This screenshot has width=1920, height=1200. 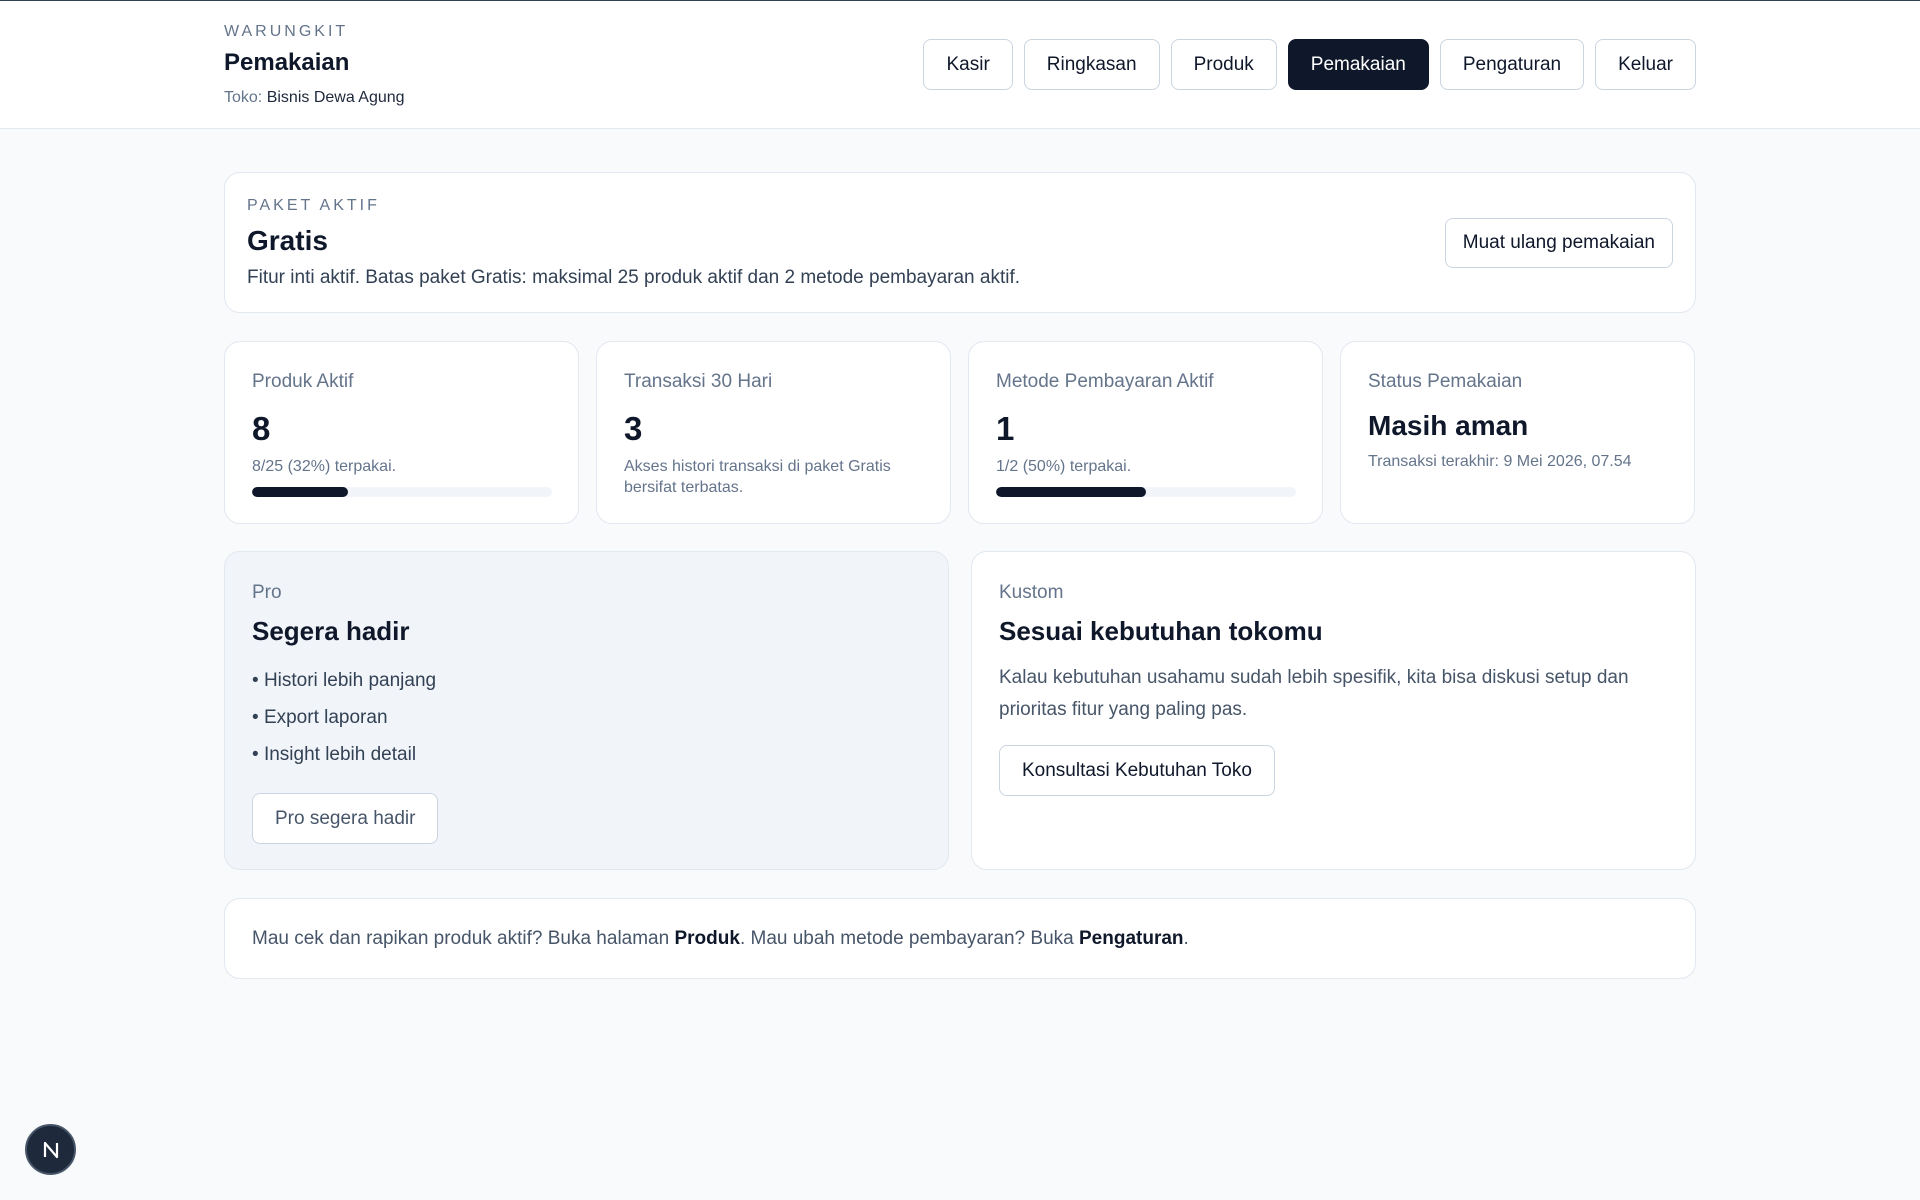 What do you see at coordinates (633, 428) in the screenshot?
I see `stat-value: 3` at bounding box center [633, 428].